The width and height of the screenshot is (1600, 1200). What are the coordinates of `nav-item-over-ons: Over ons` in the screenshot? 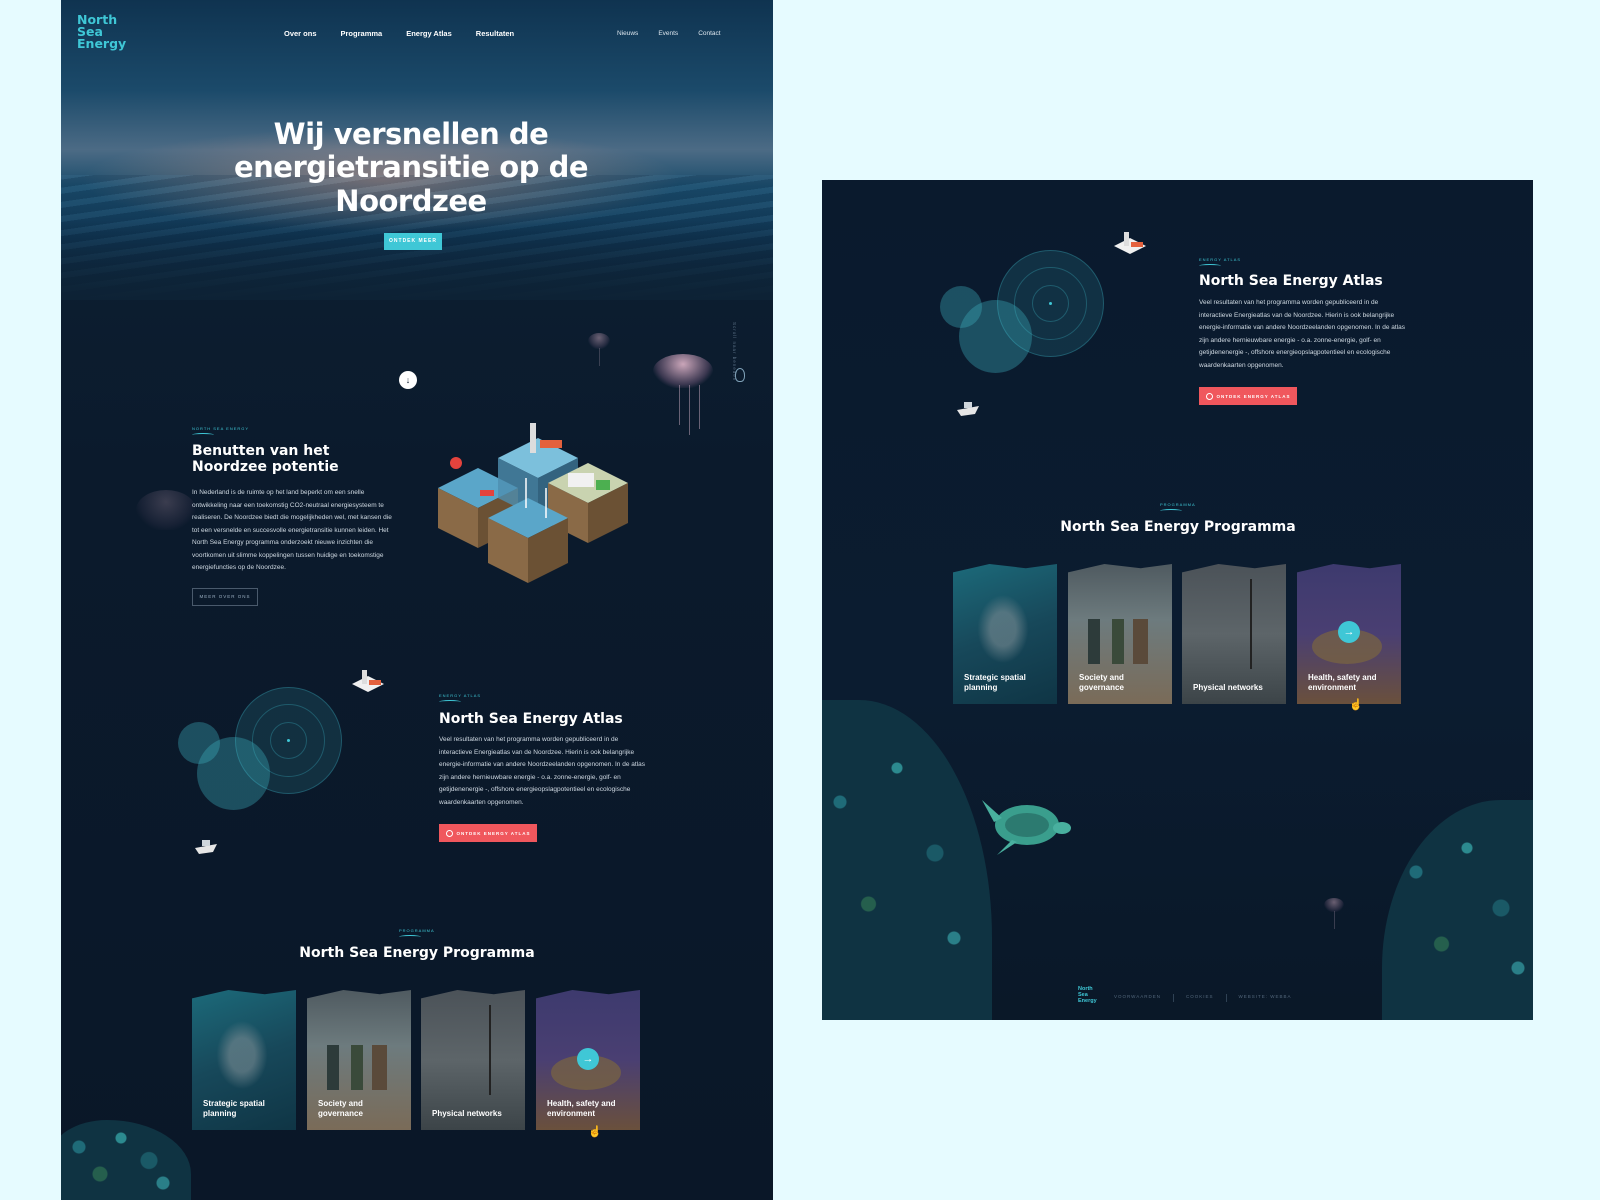 It's located at (300, 33).